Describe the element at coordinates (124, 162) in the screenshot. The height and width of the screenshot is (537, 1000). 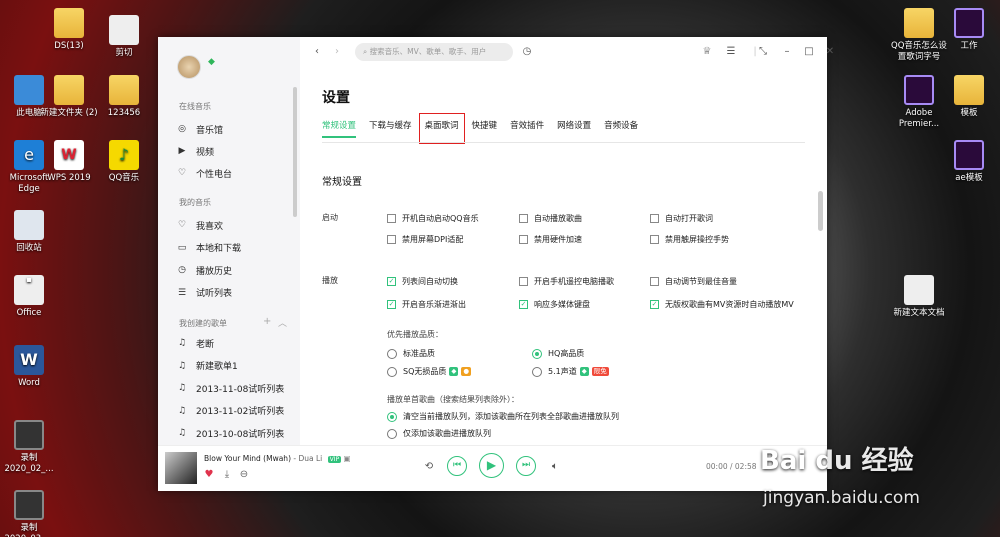
I see `desk-left-7: ♪ QQ音乐` at that location.